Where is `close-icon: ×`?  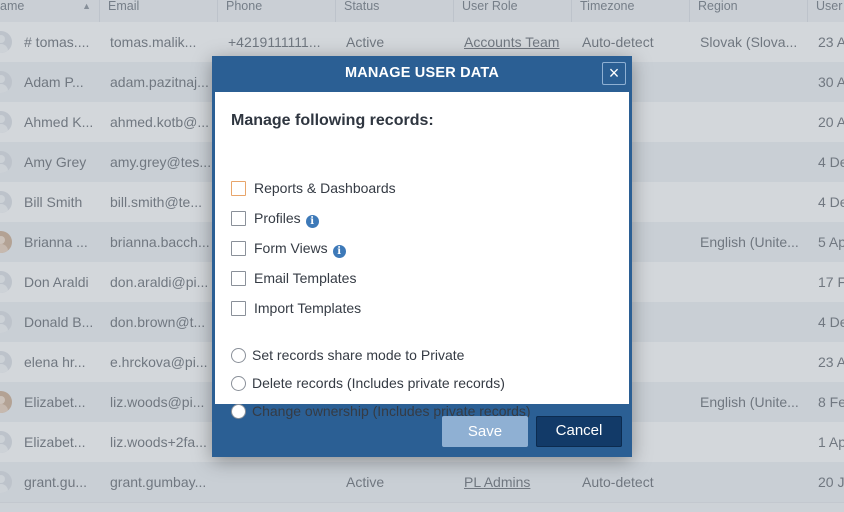 close-icon: × is located at coordinates (614, 73).